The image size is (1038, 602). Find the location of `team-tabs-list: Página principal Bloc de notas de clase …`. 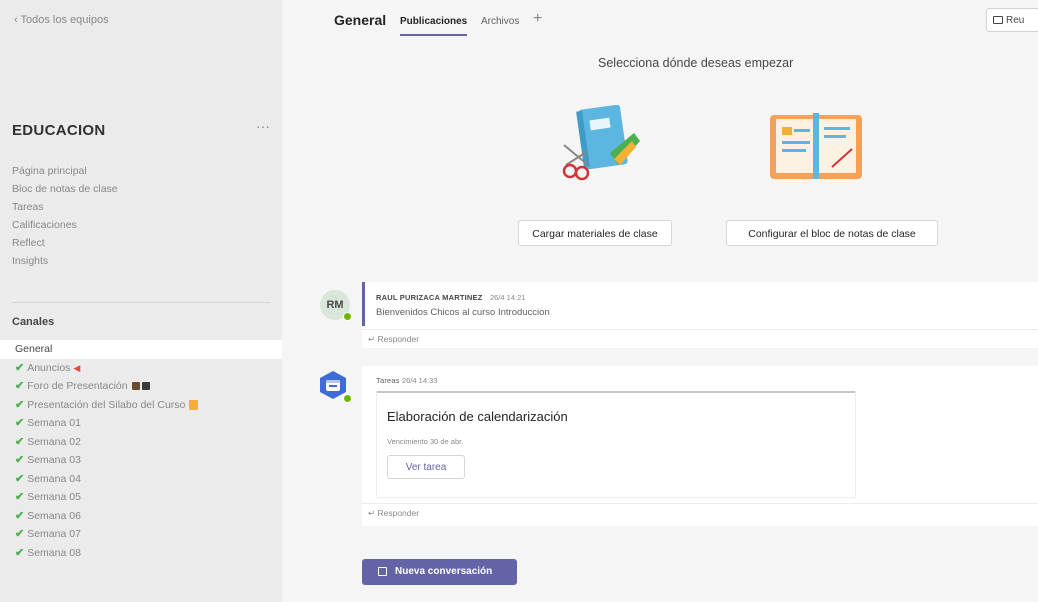

team-tabs-list: Página principal Bloc de notas de clase … is located at coordinates (65, 216).